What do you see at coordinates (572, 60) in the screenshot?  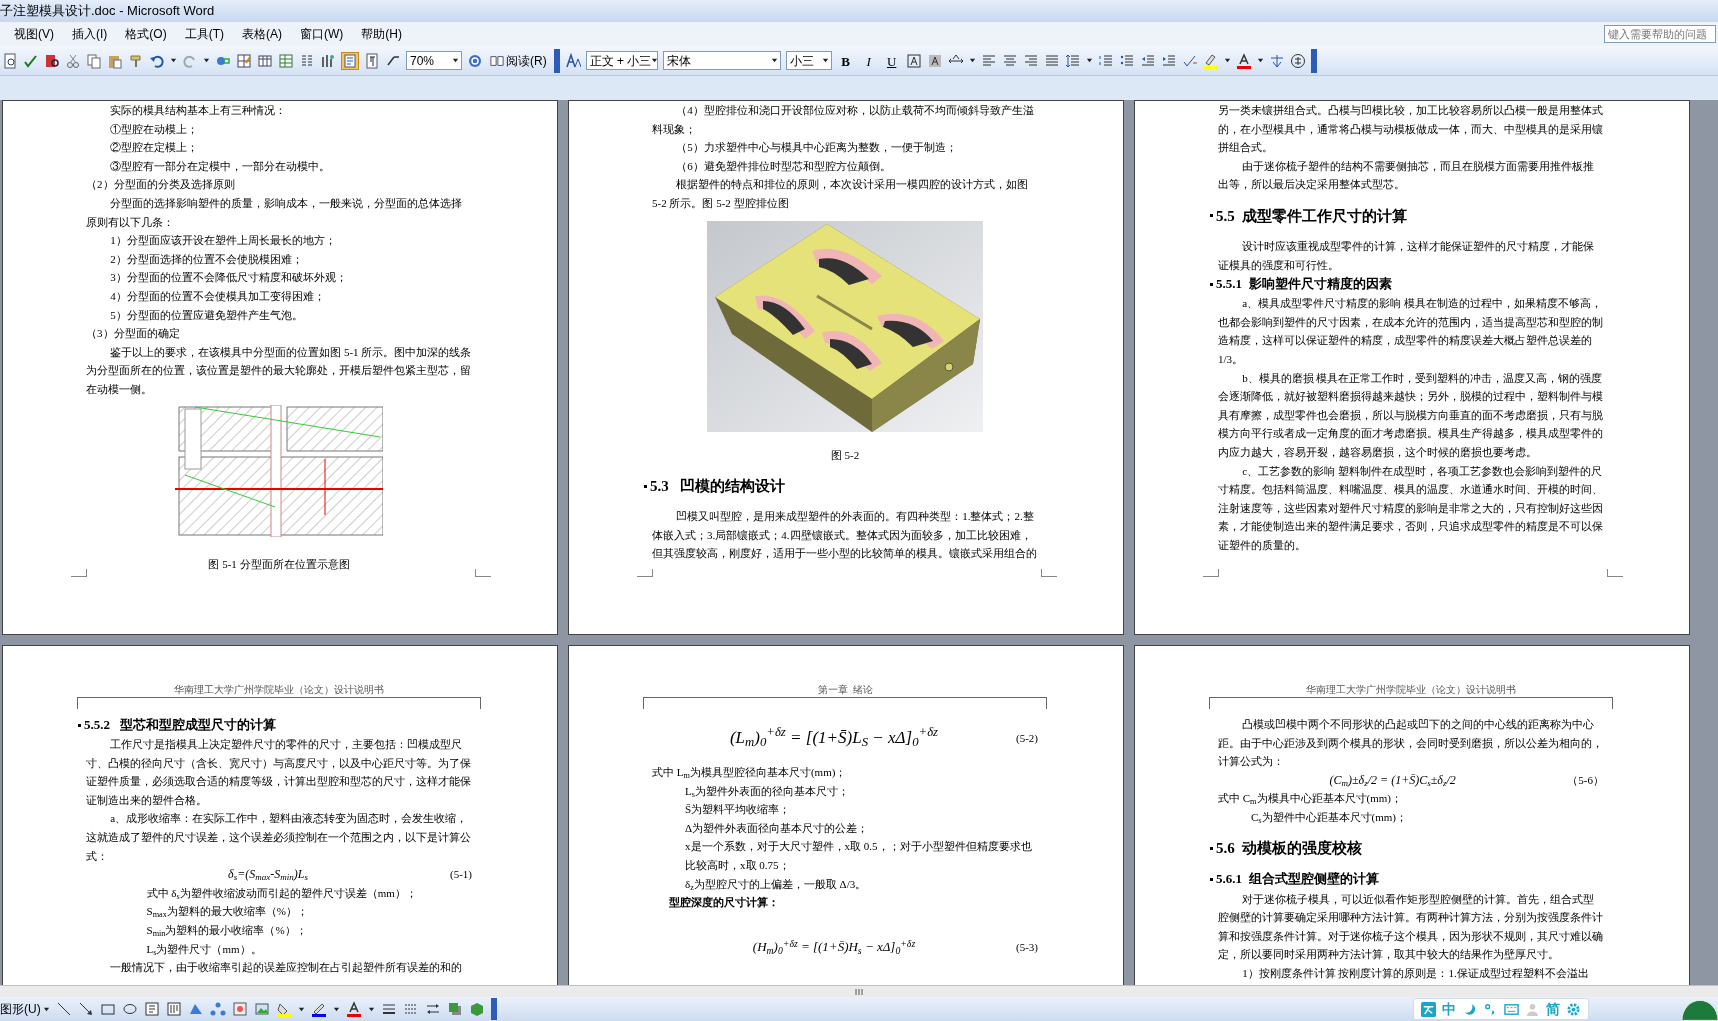 I see `styles-icon` at bounding box center [572, 60].